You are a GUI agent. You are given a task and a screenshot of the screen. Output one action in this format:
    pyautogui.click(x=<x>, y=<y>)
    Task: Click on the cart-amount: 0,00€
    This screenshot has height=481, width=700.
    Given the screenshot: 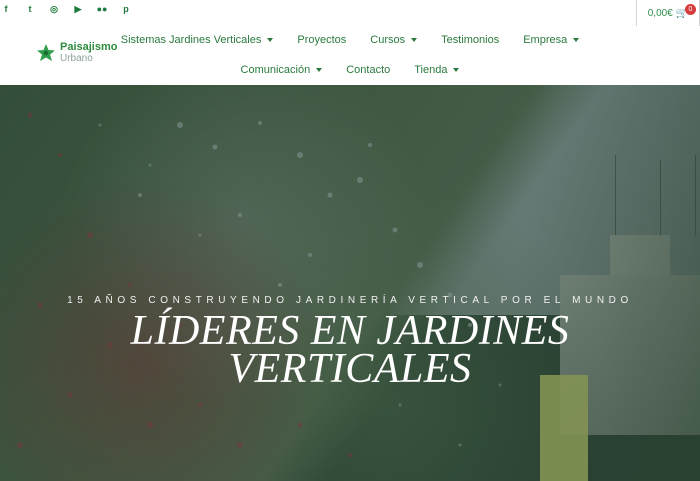 What is the action you would take?
    pyautogui.click(x=660, y=13)
    